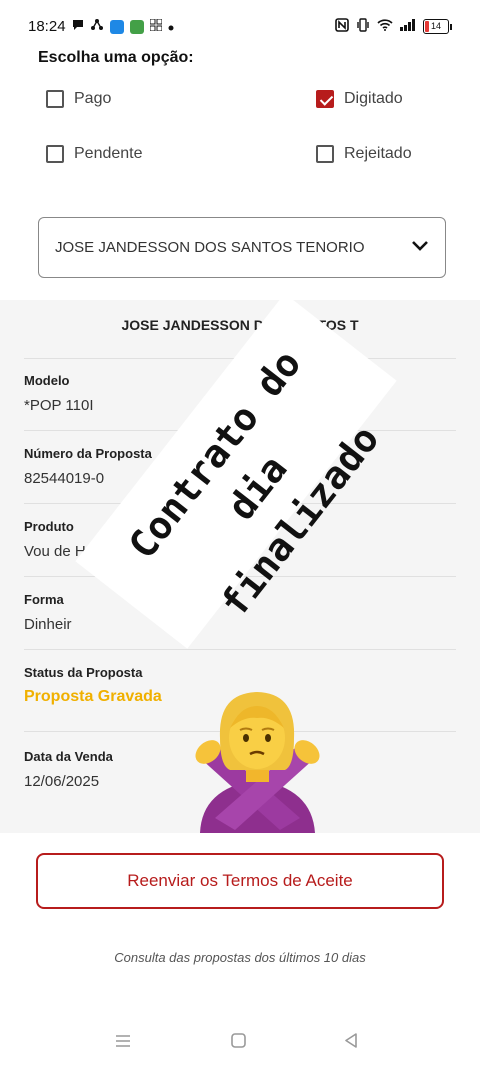  What do you see at coordinates (44, 599) in the screenshot?
I see `field-label-forma: Forma` at bounding box center [44, 599].